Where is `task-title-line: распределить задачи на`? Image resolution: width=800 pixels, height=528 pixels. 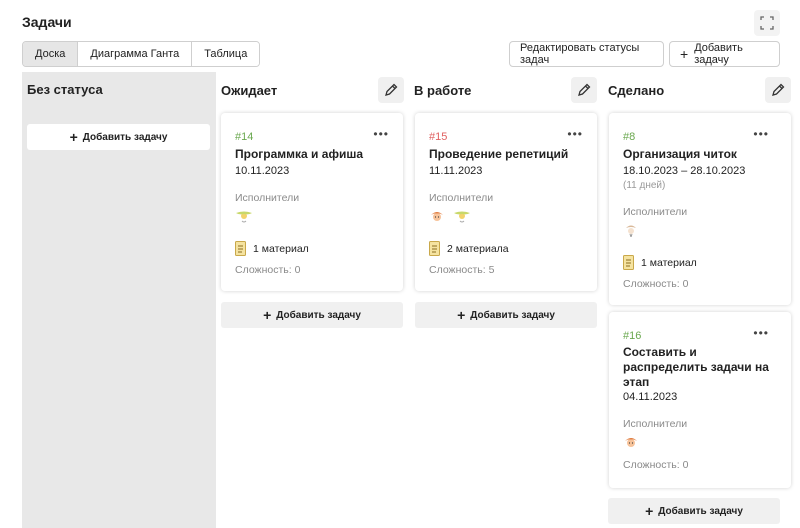
task-title-line: распределить задачи на is located at coordinates (696, 367).